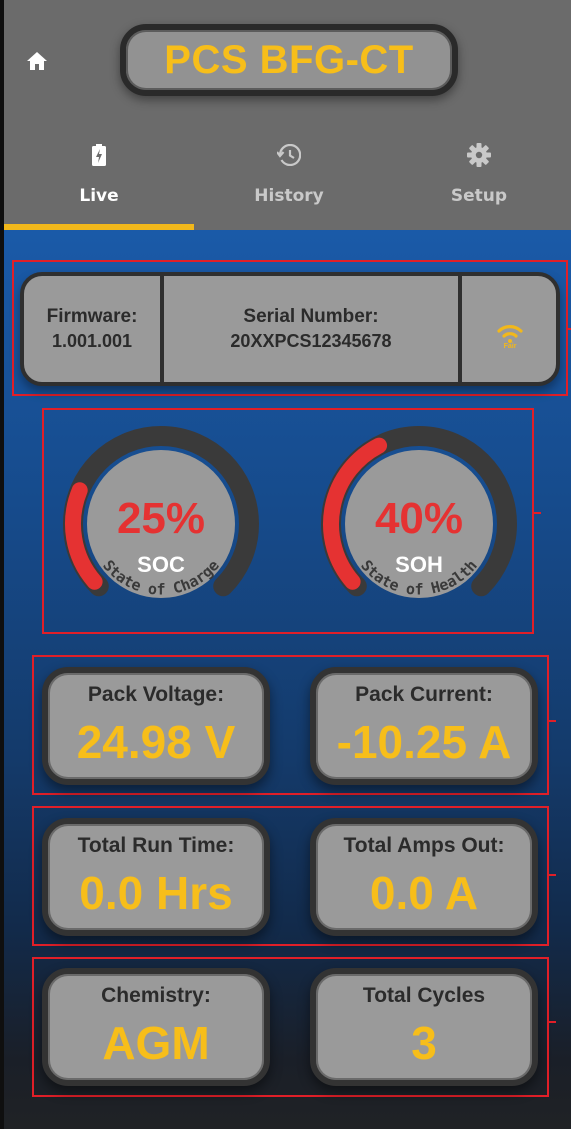 This screenshot has width=571, height=1129. I want to click on soh-gauge: State of Health 40% SOH, so click(419, 521).